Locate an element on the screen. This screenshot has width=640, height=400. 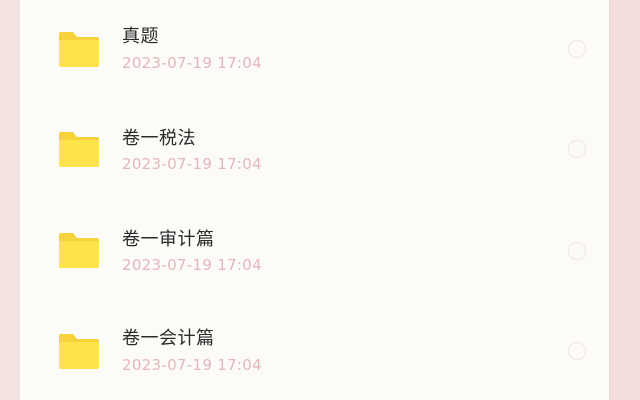
right-background is located at coordinates (625, 200).